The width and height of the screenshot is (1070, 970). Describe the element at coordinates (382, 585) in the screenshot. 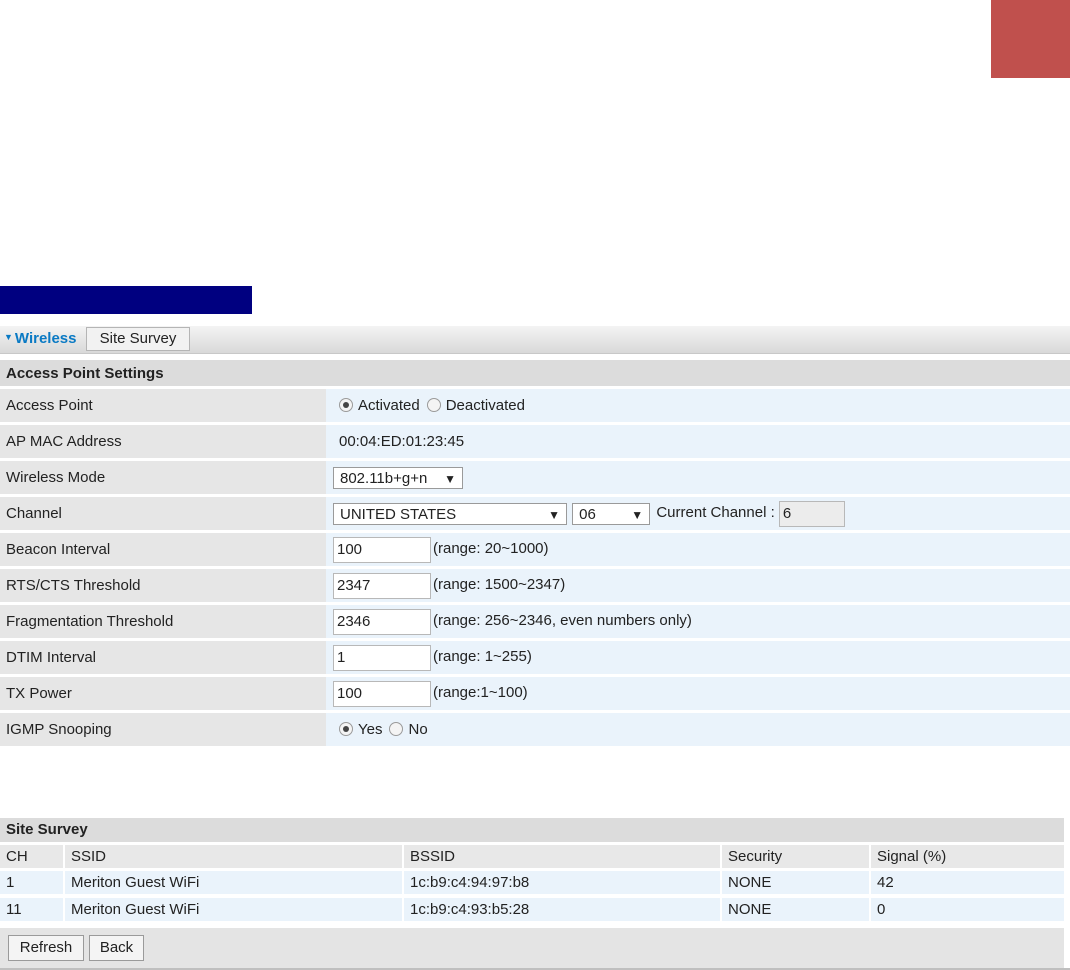

I see `rts-input: 2347` at that location.